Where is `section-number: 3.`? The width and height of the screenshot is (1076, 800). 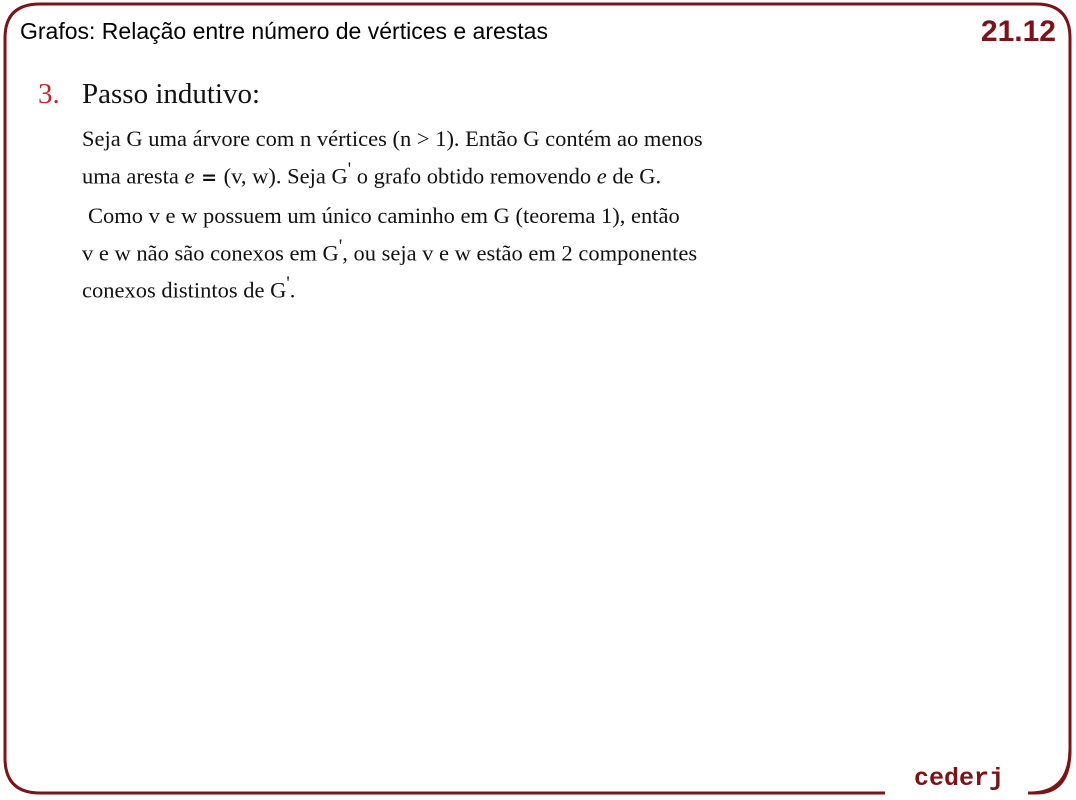
section-number: 3. is located at coordinates (49, 94).